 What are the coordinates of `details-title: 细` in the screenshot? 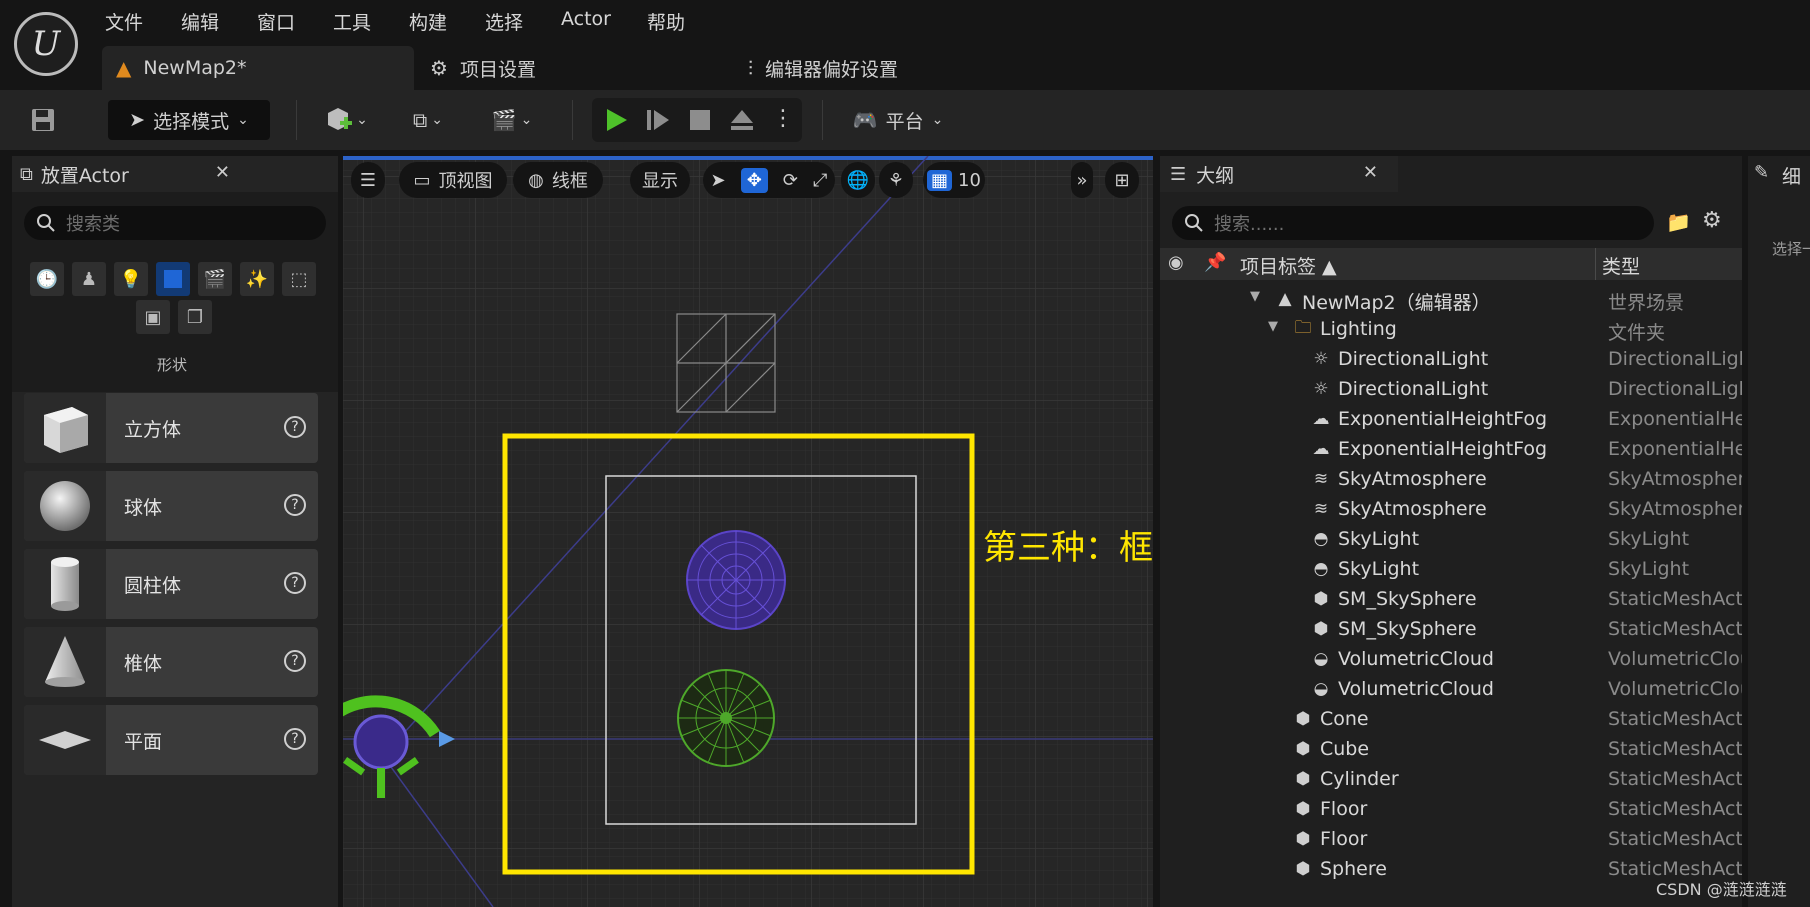 It's located at (1791, 175).